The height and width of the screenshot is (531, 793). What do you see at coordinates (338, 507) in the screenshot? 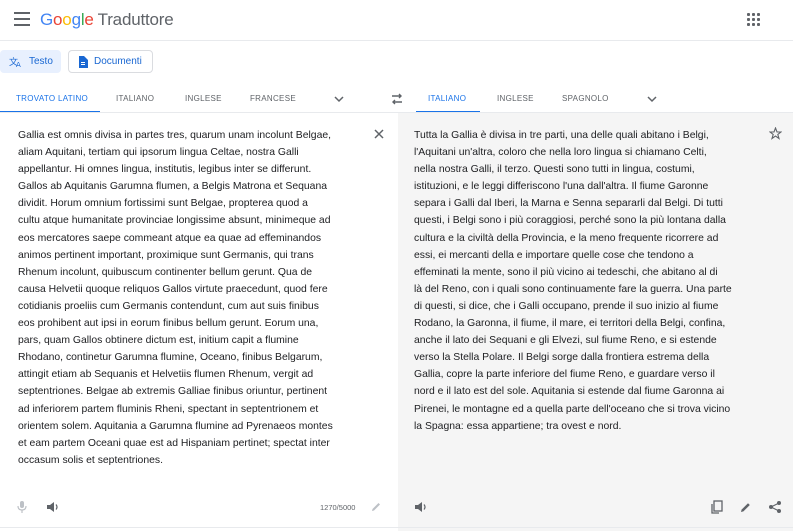
I see `character-counter: 1270/5000` at bounding box center [338, 507].